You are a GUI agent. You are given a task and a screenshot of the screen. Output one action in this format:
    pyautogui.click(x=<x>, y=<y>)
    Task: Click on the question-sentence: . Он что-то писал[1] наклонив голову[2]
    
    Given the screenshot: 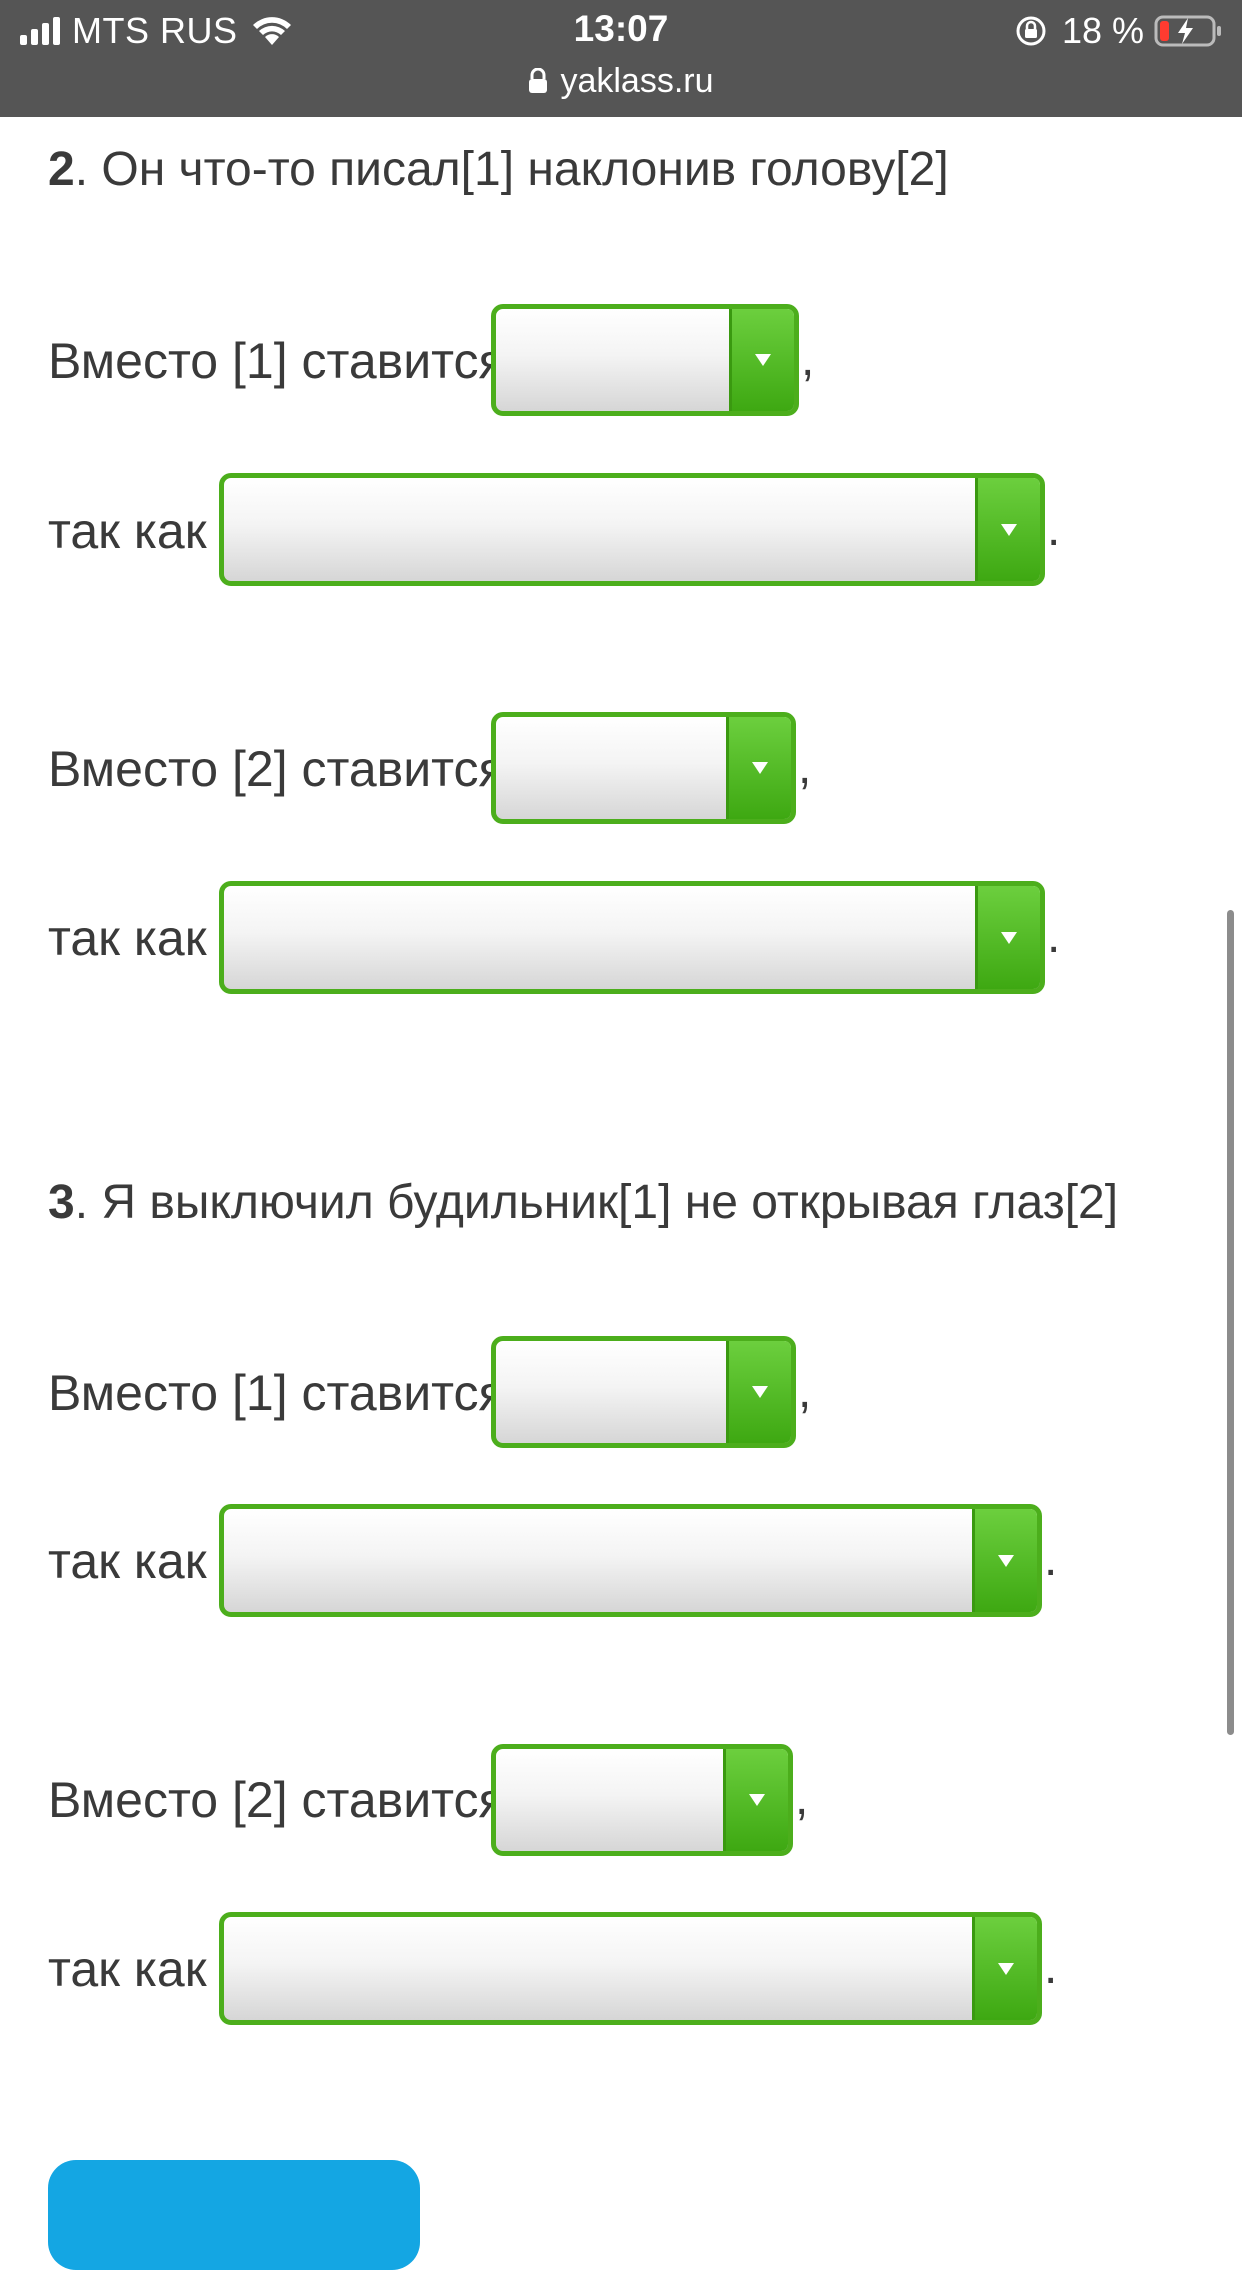 What is the action you would take?
    pyautogui.click(x=511, y=169)
    